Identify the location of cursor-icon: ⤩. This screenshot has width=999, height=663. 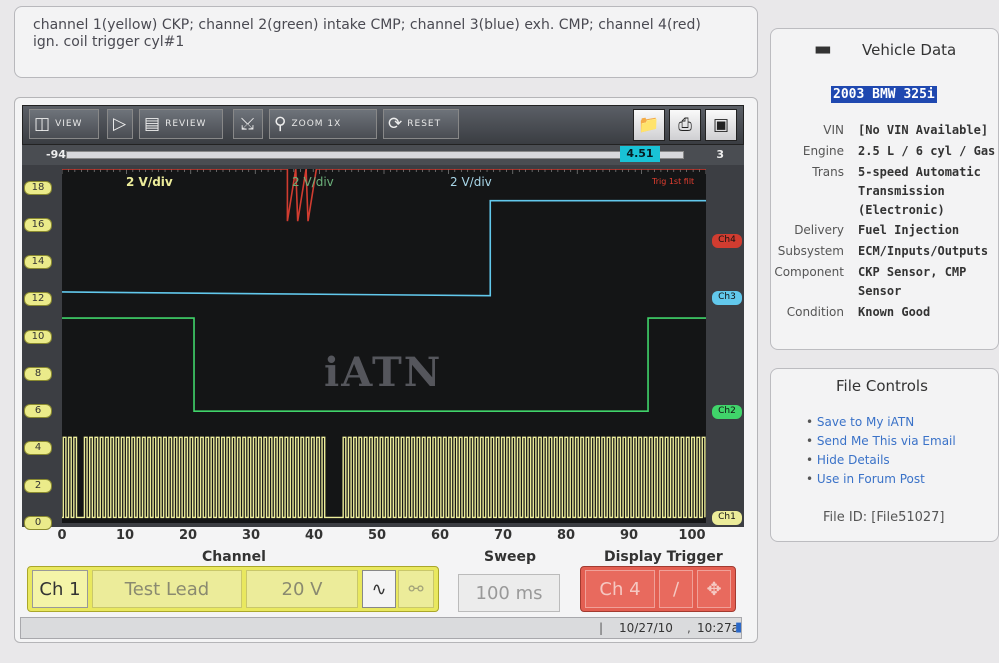
(248, 124).